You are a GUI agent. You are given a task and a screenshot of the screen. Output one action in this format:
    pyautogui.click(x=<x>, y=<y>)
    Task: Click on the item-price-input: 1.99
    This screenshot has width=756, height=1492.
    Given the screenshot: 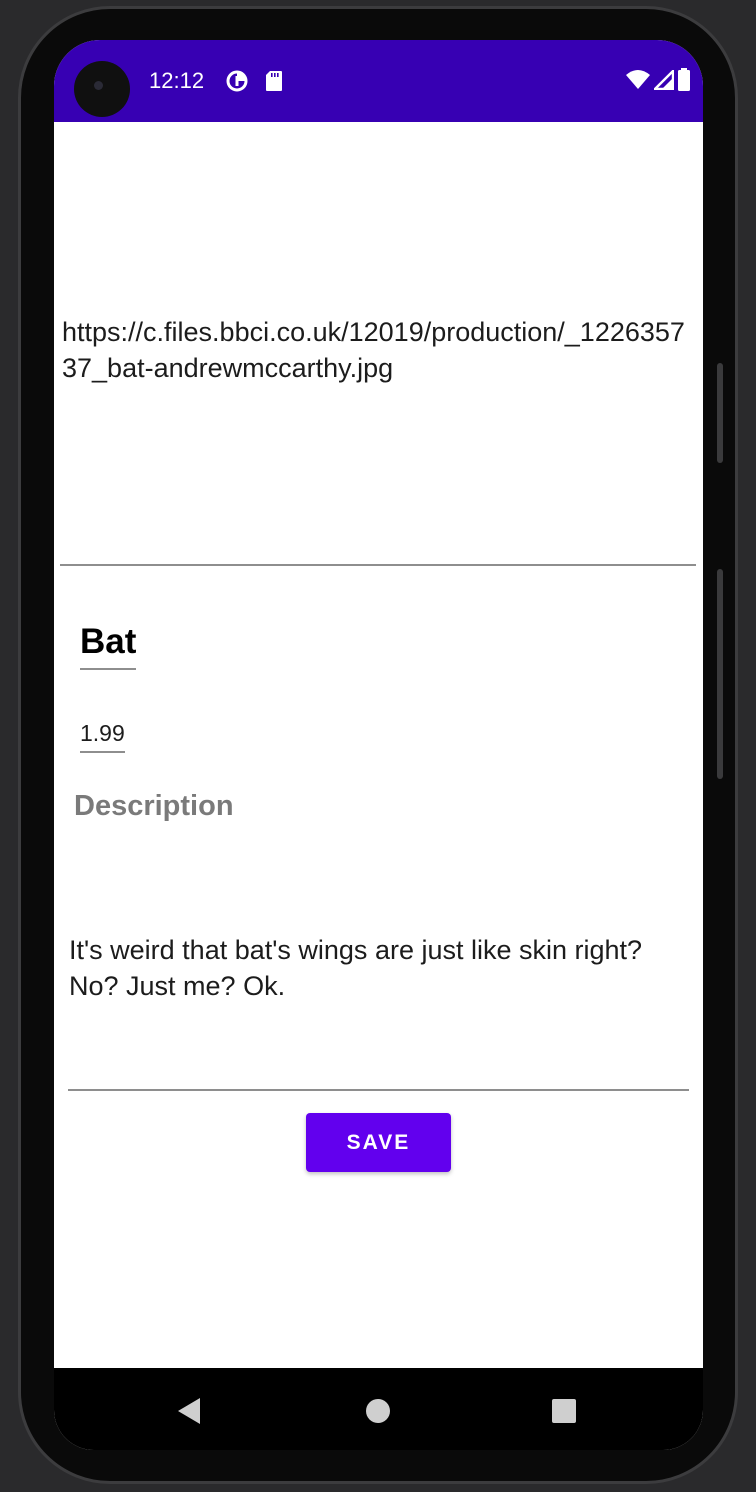 What is the action you would take?
    pyautogui.click(x=102, y=736)
    